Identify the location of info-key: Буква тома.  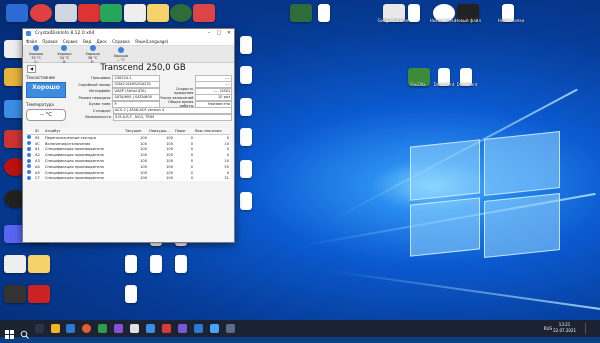
(100, 104).